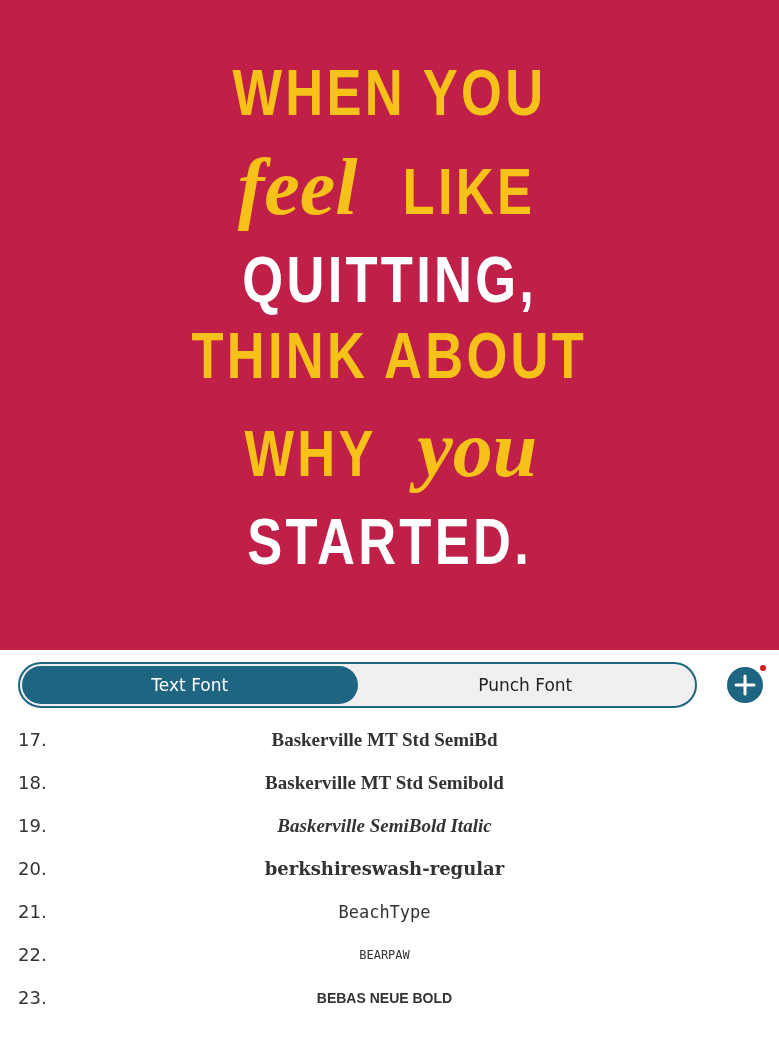  I want to click on quote-text: THINK ABOUT, so click(389, 356).